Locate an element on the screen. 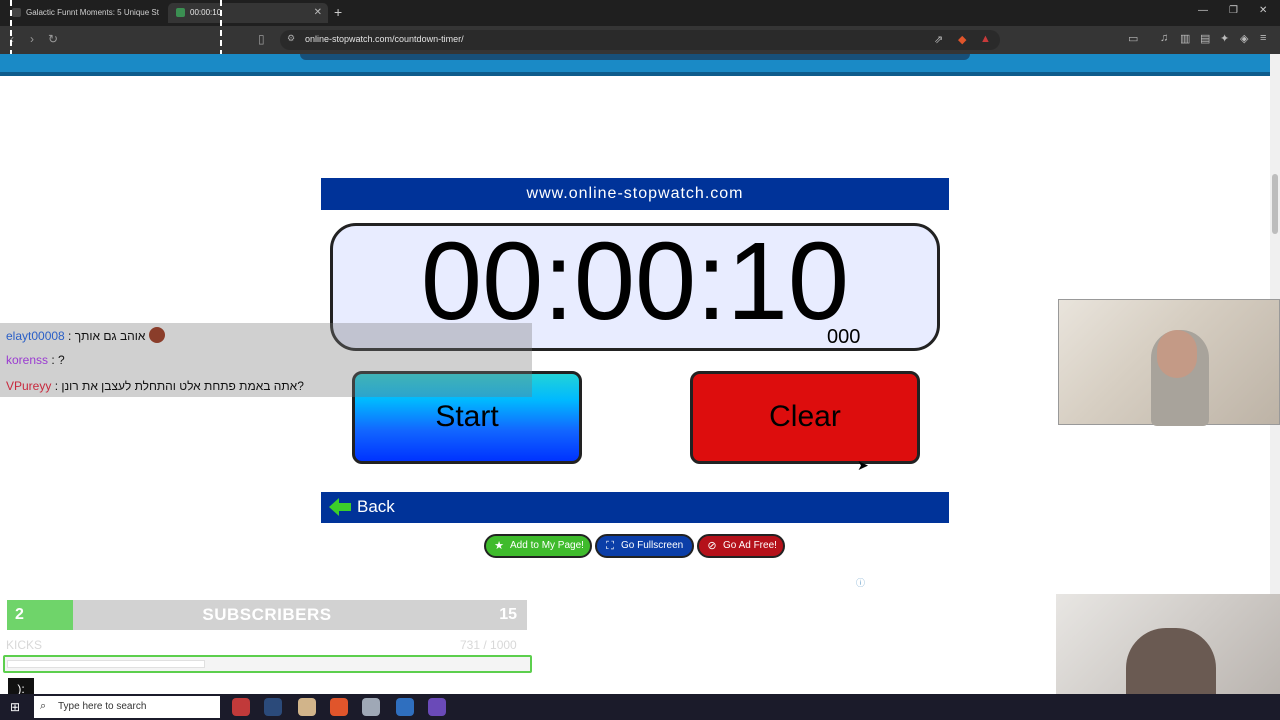 The image size is (1280, 720). files-app-icon is located at coordinates (307, 707).